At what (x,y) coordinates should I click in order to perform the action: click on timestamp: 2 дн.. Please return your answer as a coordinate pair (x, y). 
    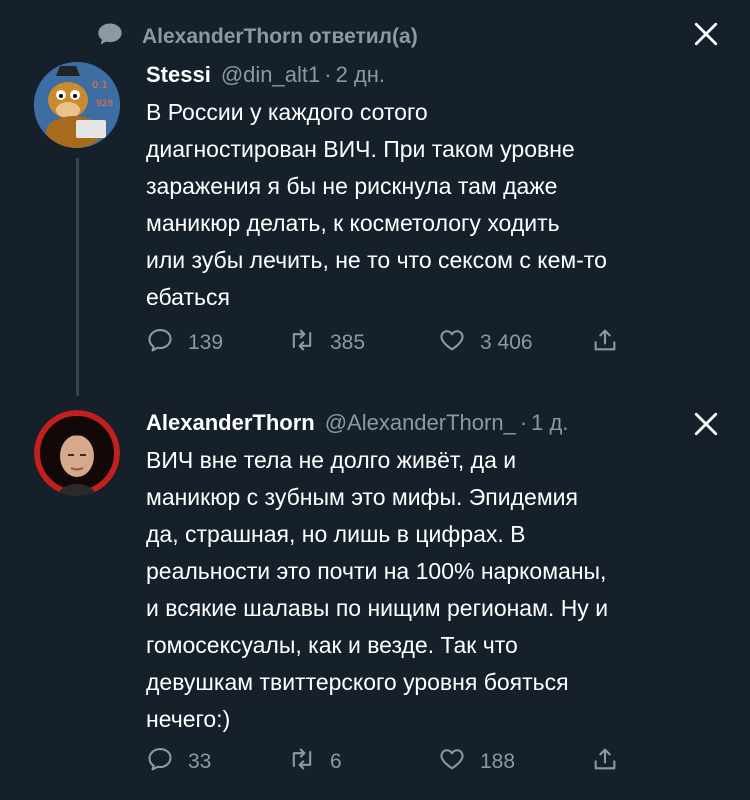
    Looking at the image, I should click on (360, 75).